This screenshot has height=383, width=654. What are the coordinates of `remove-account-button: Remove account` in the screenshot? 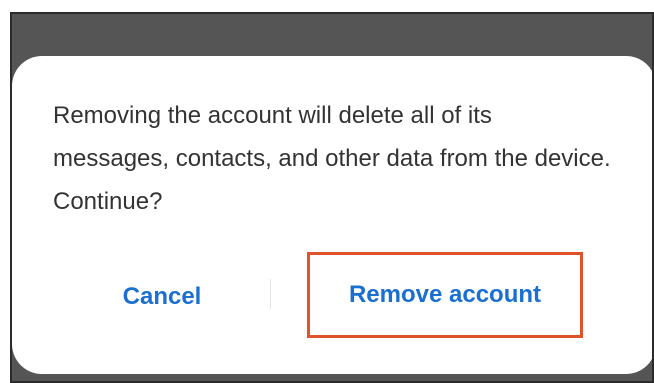 It's located at (445, 295).